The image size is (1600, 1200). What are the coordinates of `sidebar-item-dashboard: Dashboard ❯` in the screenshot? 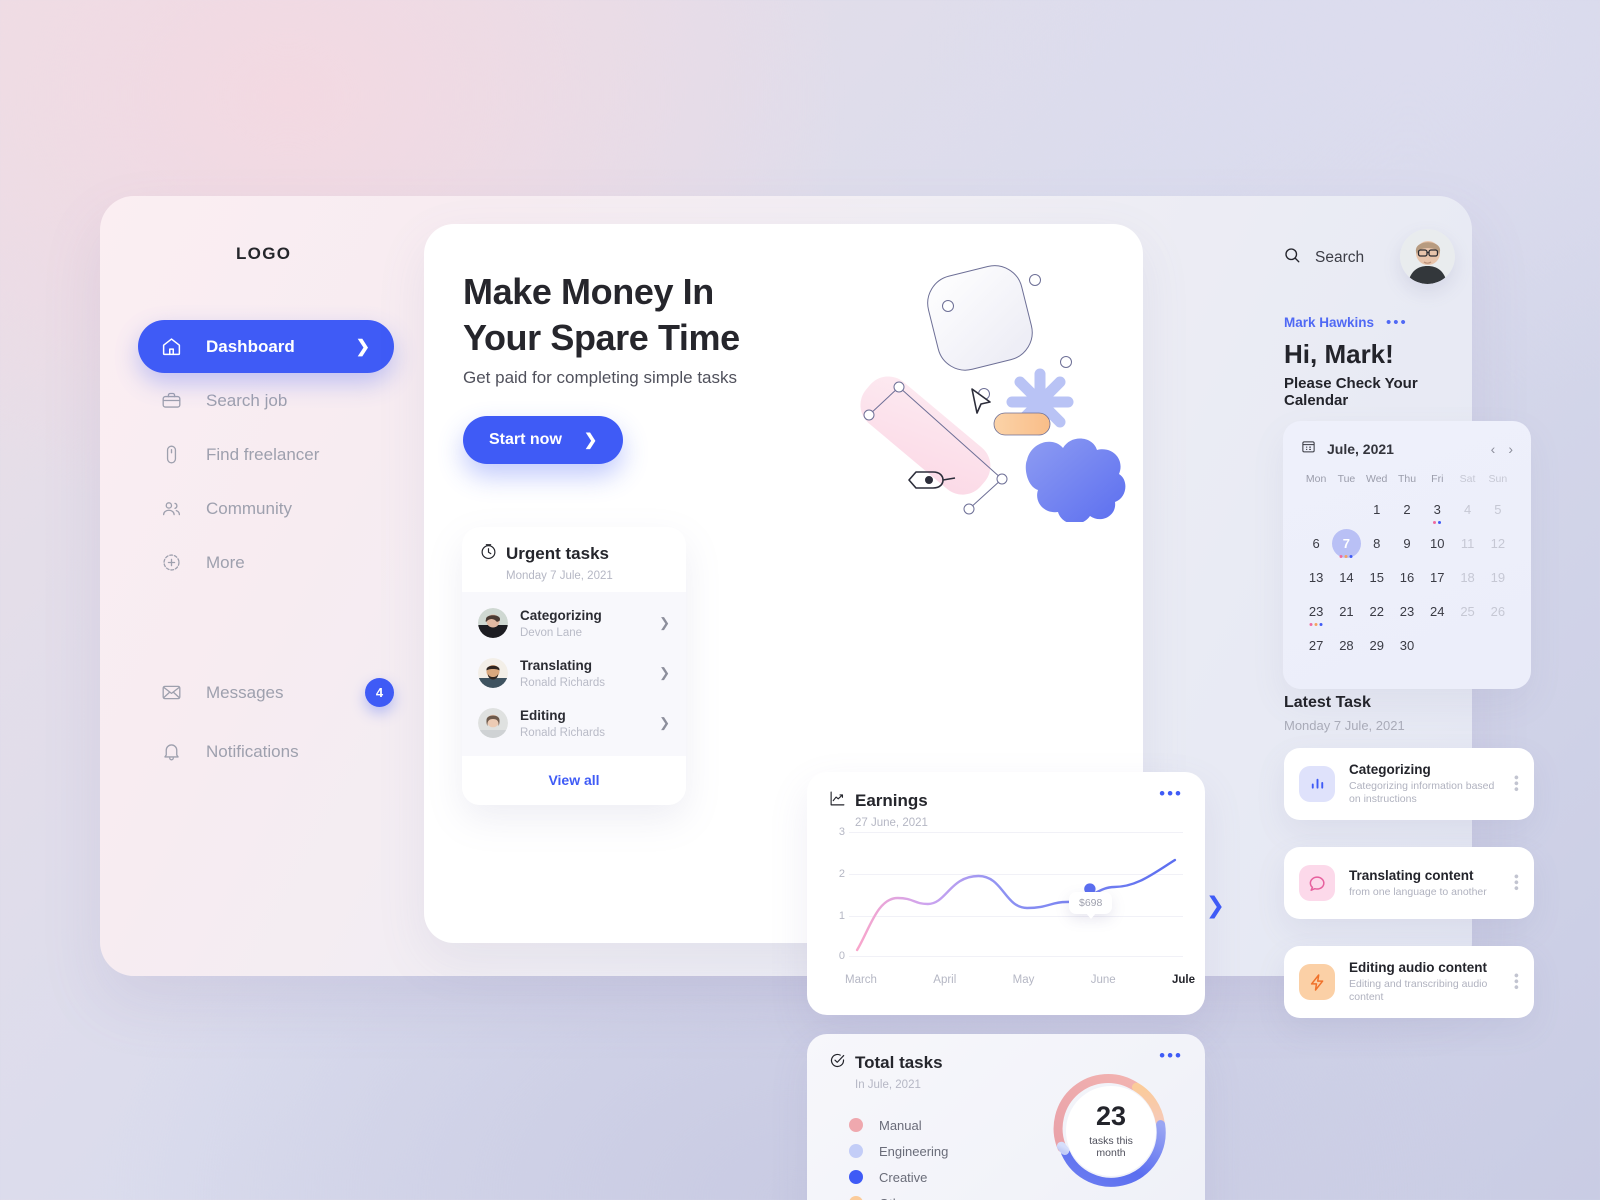 It's located at (266, 346).